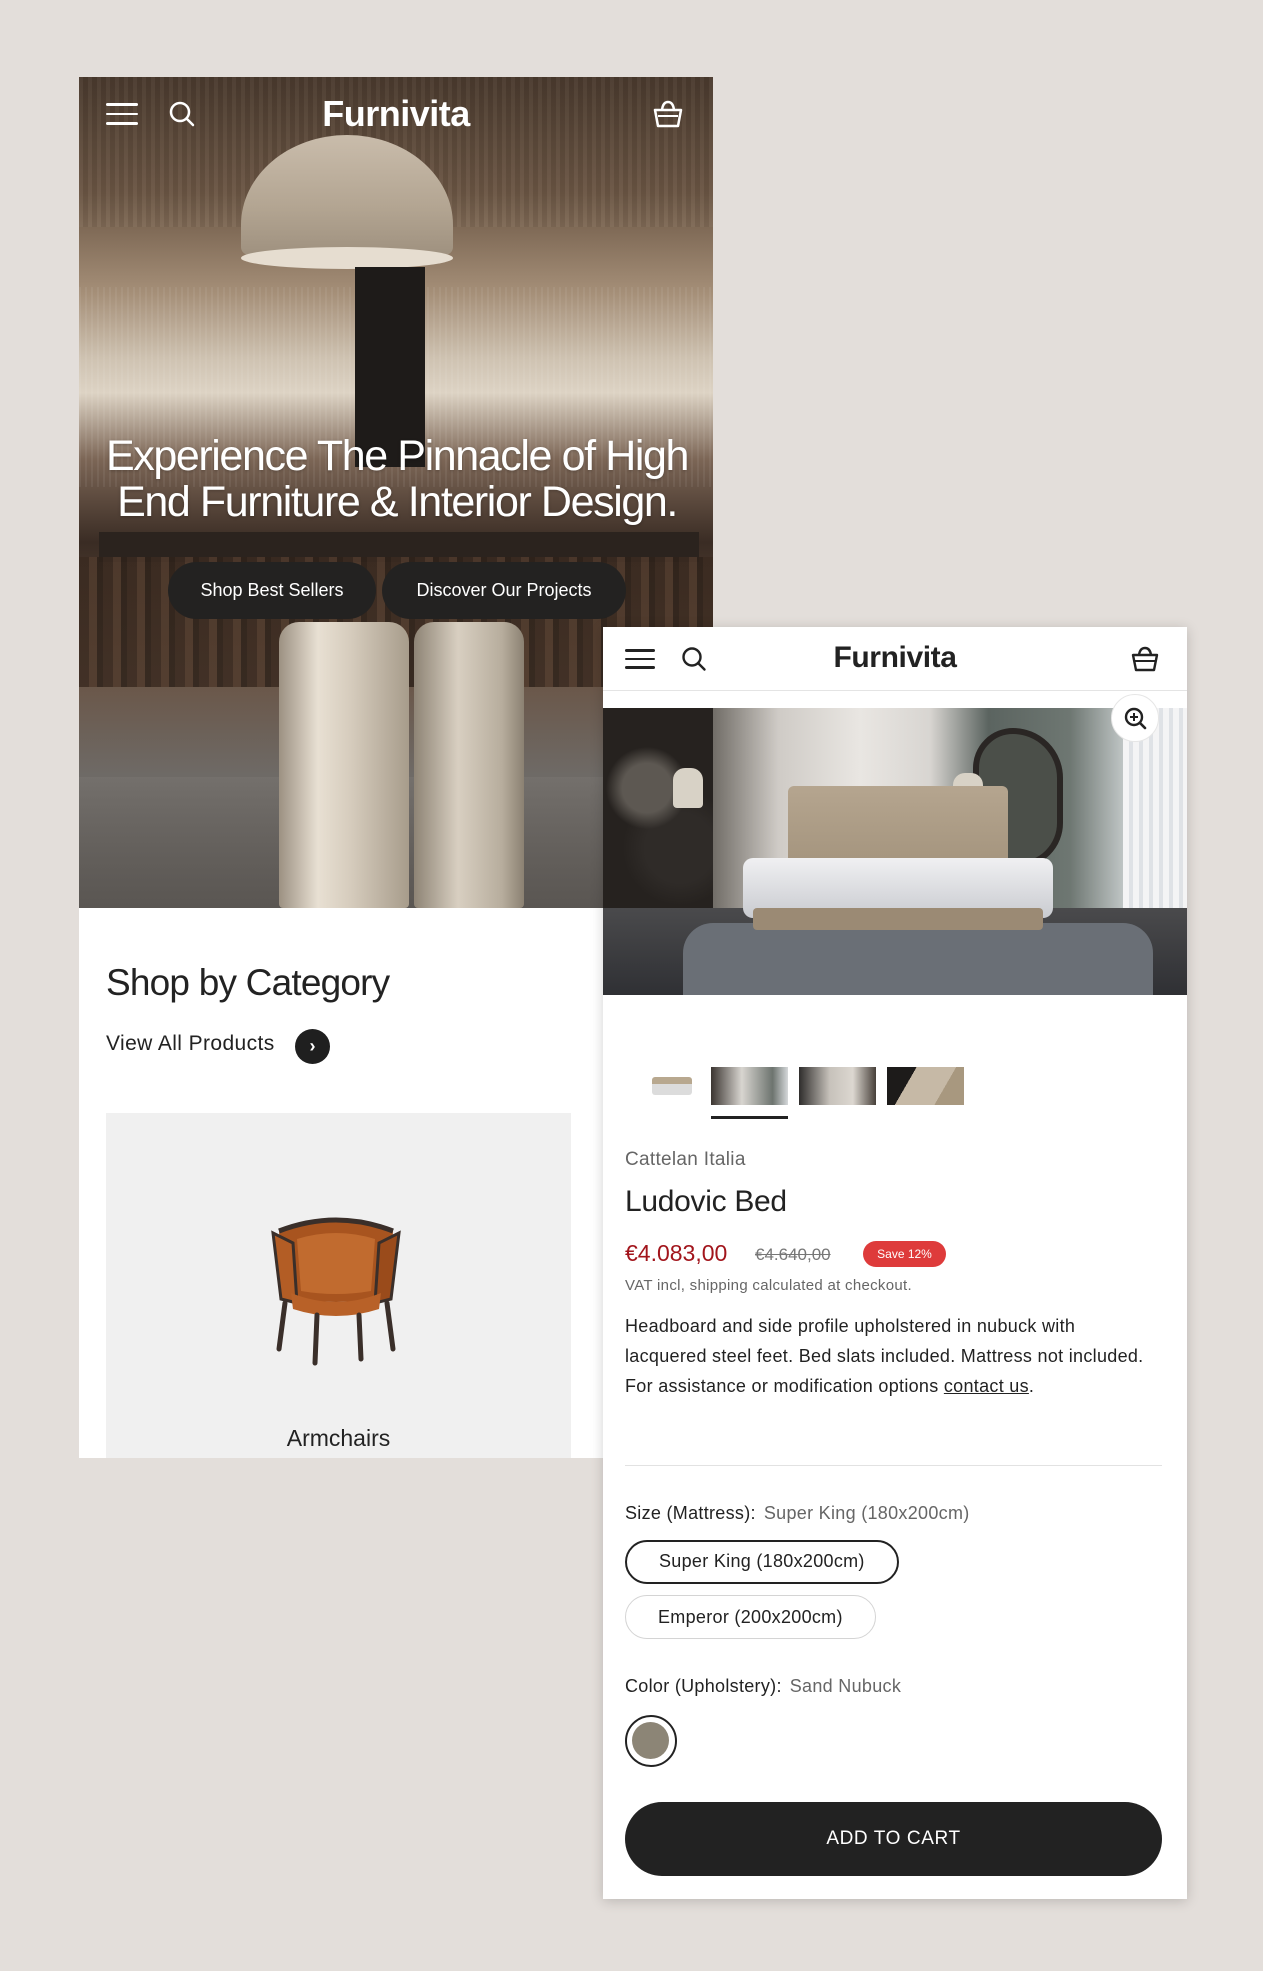 The width and height of the screenshot is (1263, 1971). I want to click on color-option-label: Color (Upholstery): Sand Nubuck, so click(763, 1686).